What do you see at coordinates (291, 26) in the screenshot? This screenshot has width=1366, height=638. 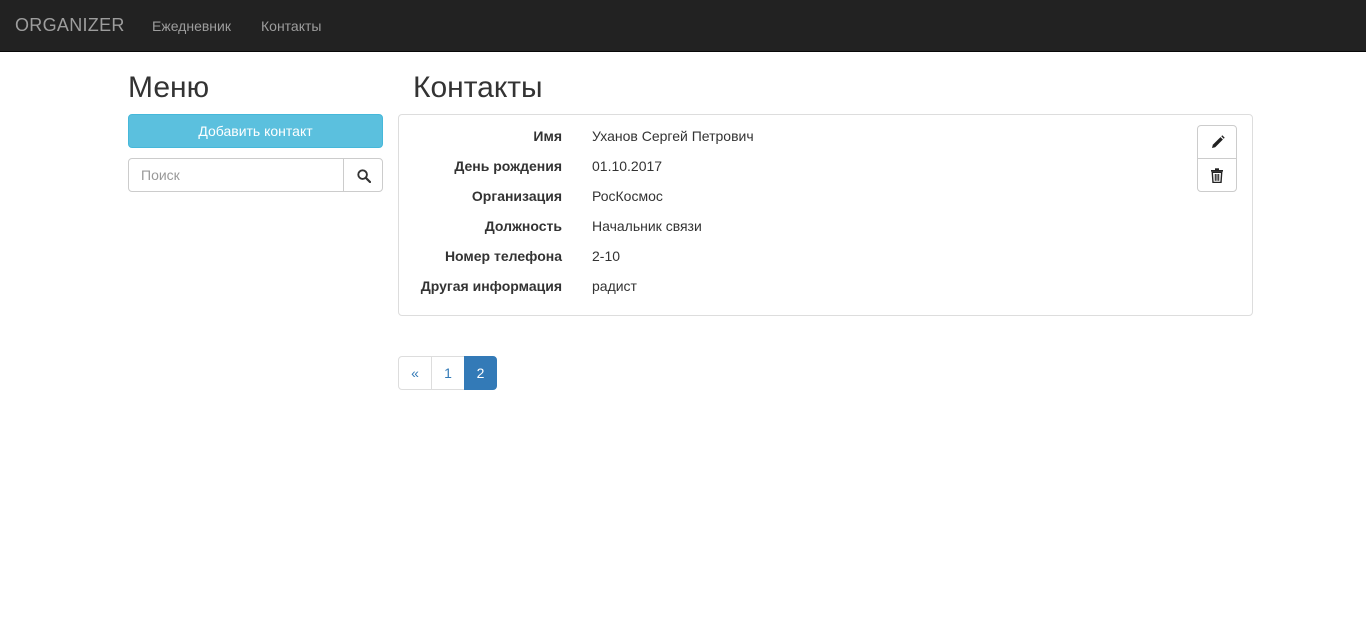 I see `nav-link-contacts: Контакты` at bounding box center [291, 26].